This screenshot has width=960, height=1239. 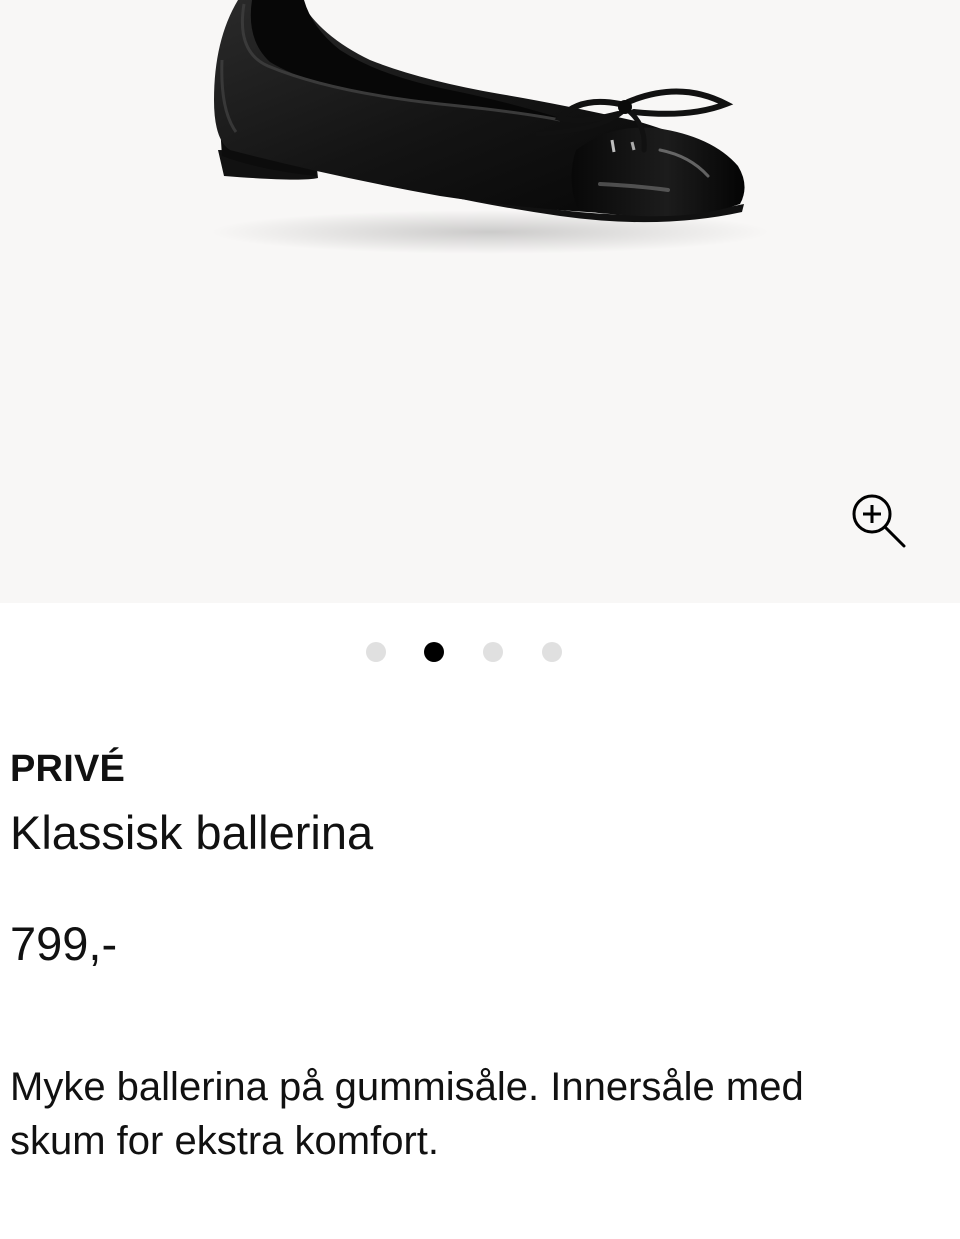 I want to click on zoom-button, so click(x=879, y=522).